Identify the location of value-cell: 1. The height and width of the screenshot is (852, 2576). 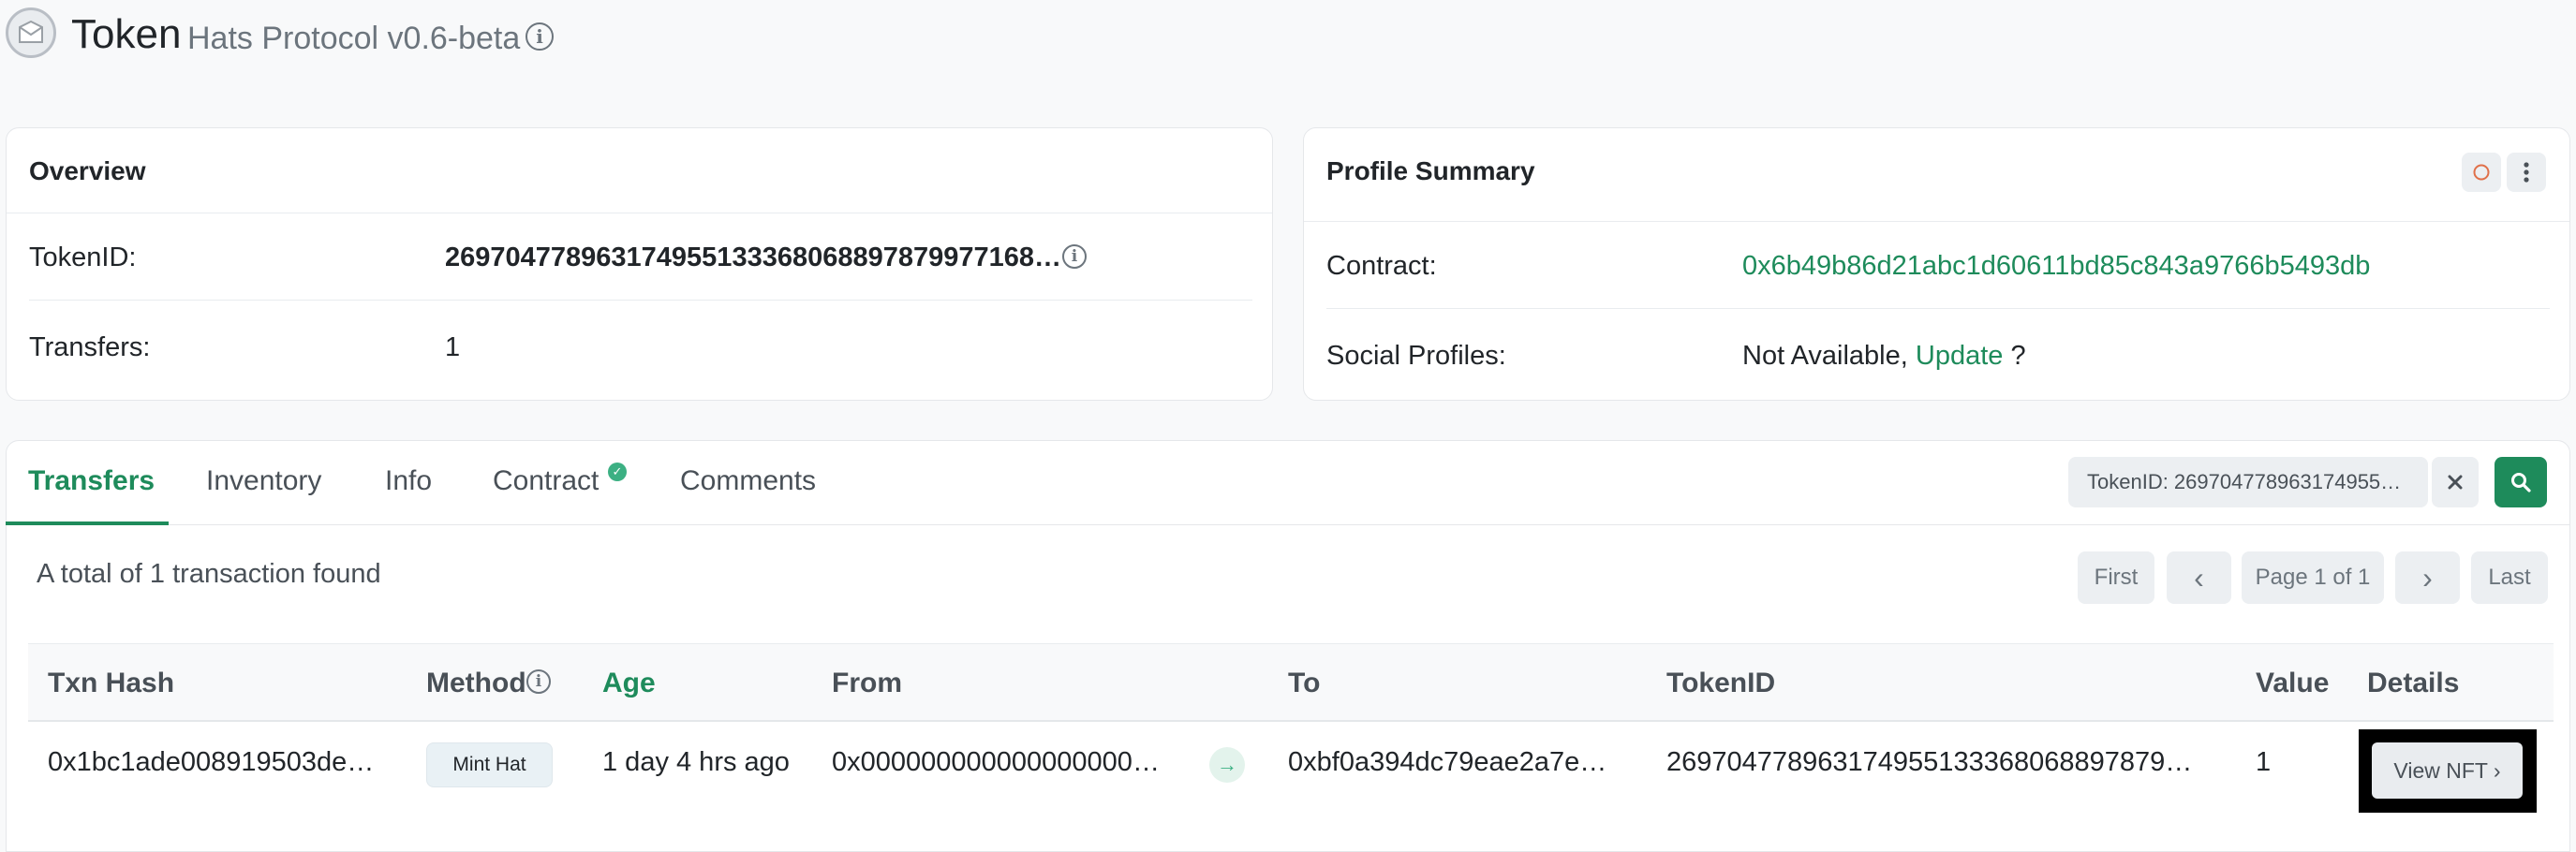
(2264, 762).